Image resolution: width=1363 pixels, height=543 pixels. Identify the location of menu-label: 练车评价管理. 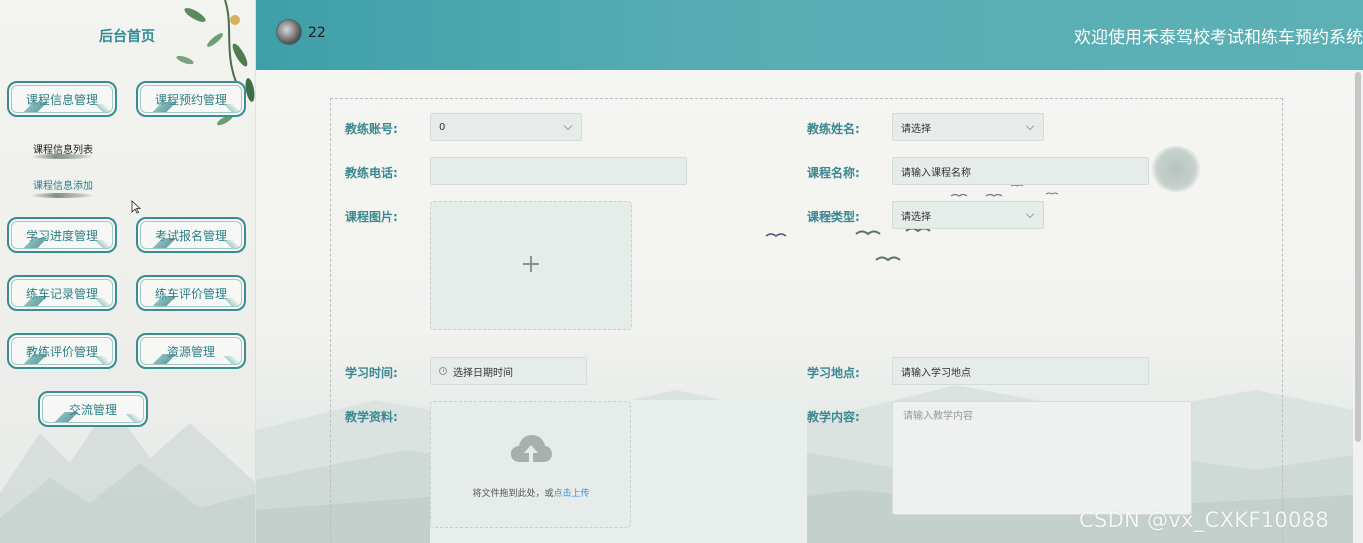
(190, 293).